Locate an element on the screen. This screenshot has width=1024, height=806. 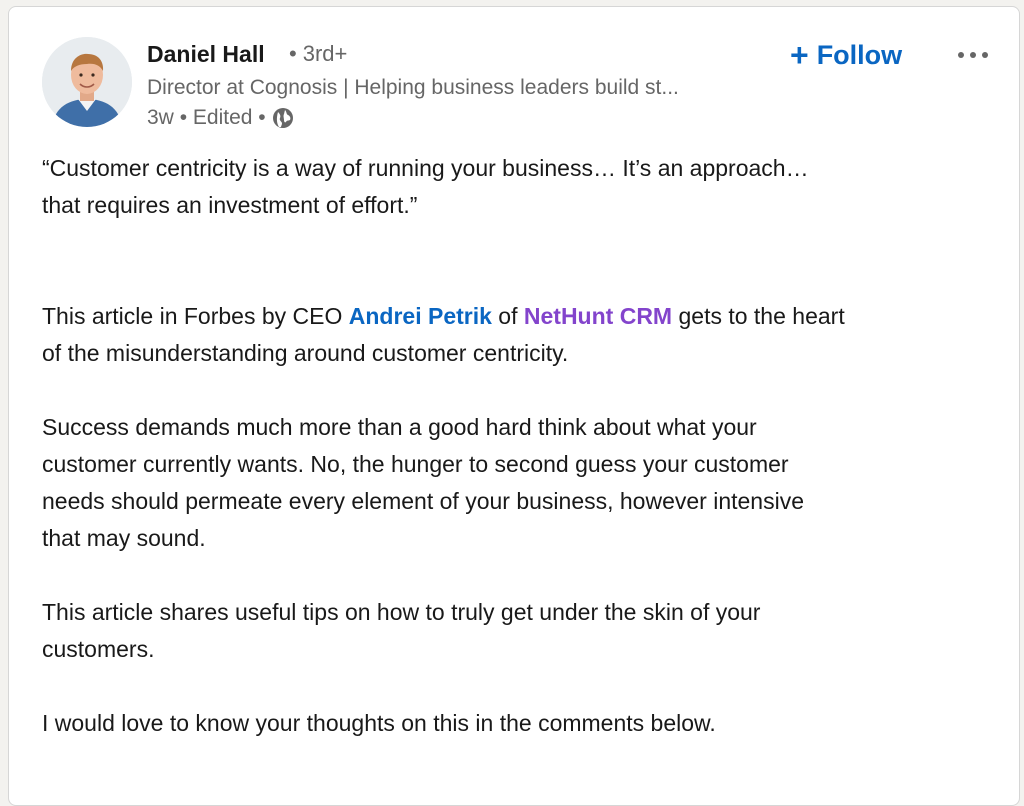
post-time: 3w is located at coordinates (160, 118).